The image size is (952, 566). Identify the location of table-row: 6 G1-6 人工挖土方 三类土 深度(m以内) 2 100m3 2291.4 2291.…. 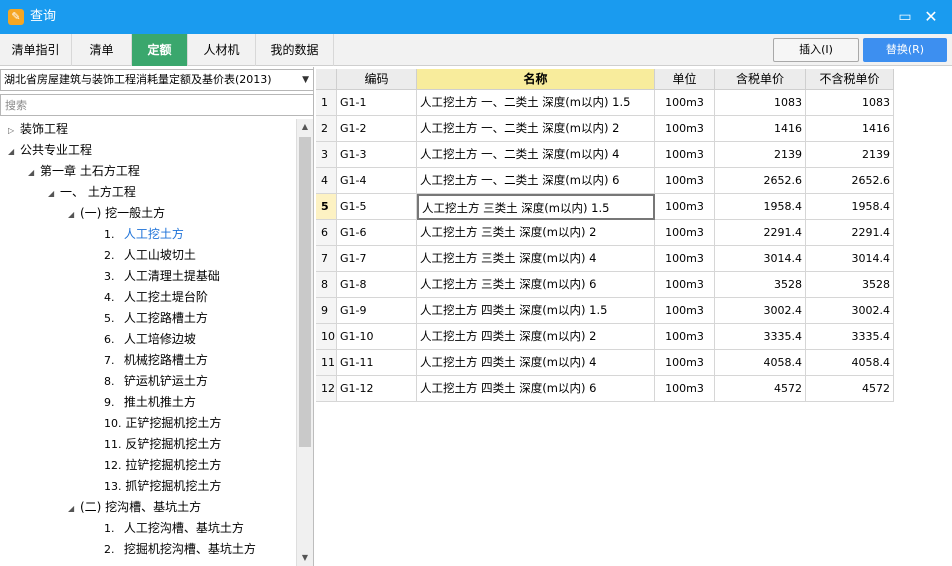
(605, 233).